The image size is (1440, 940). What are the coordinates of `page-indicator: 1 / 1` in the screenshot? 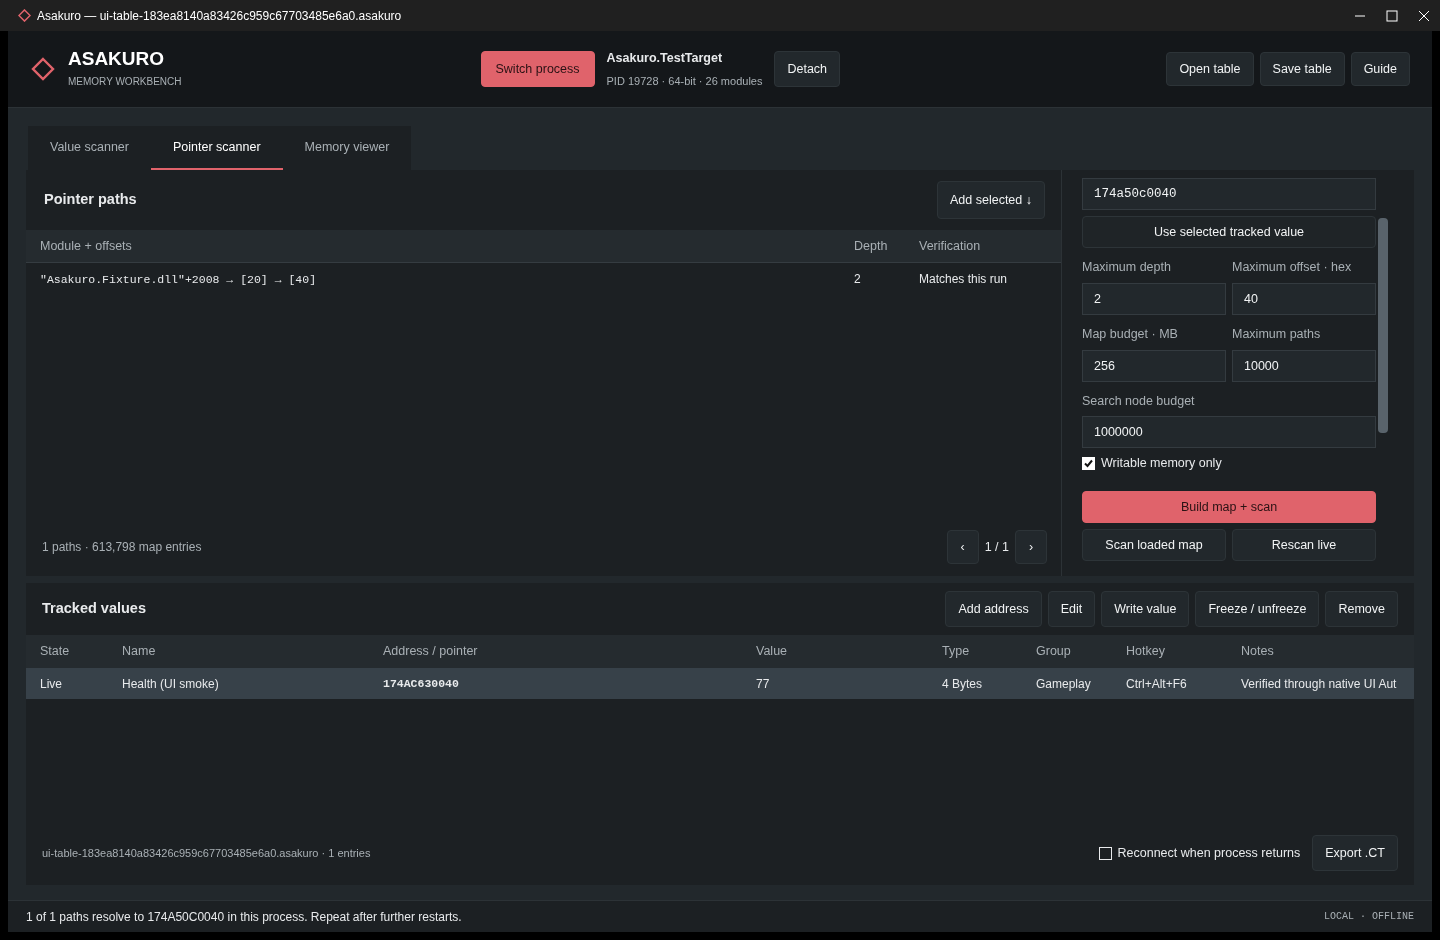 It's located at (996, 547).